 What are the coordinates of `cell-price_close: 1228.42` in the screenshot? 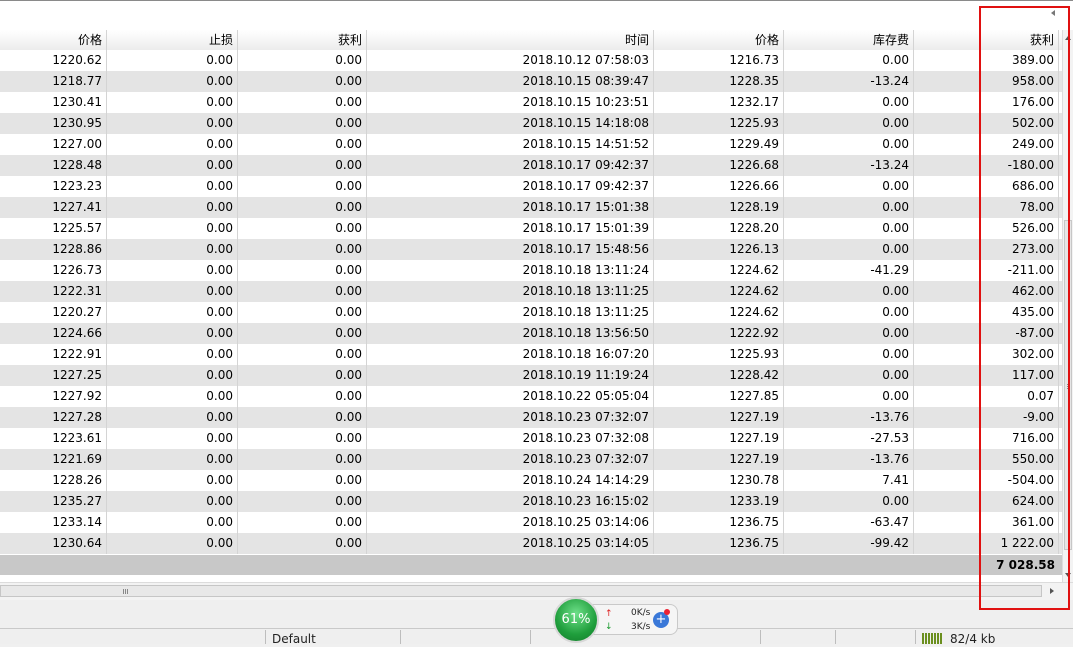 It's located at (719, 375).